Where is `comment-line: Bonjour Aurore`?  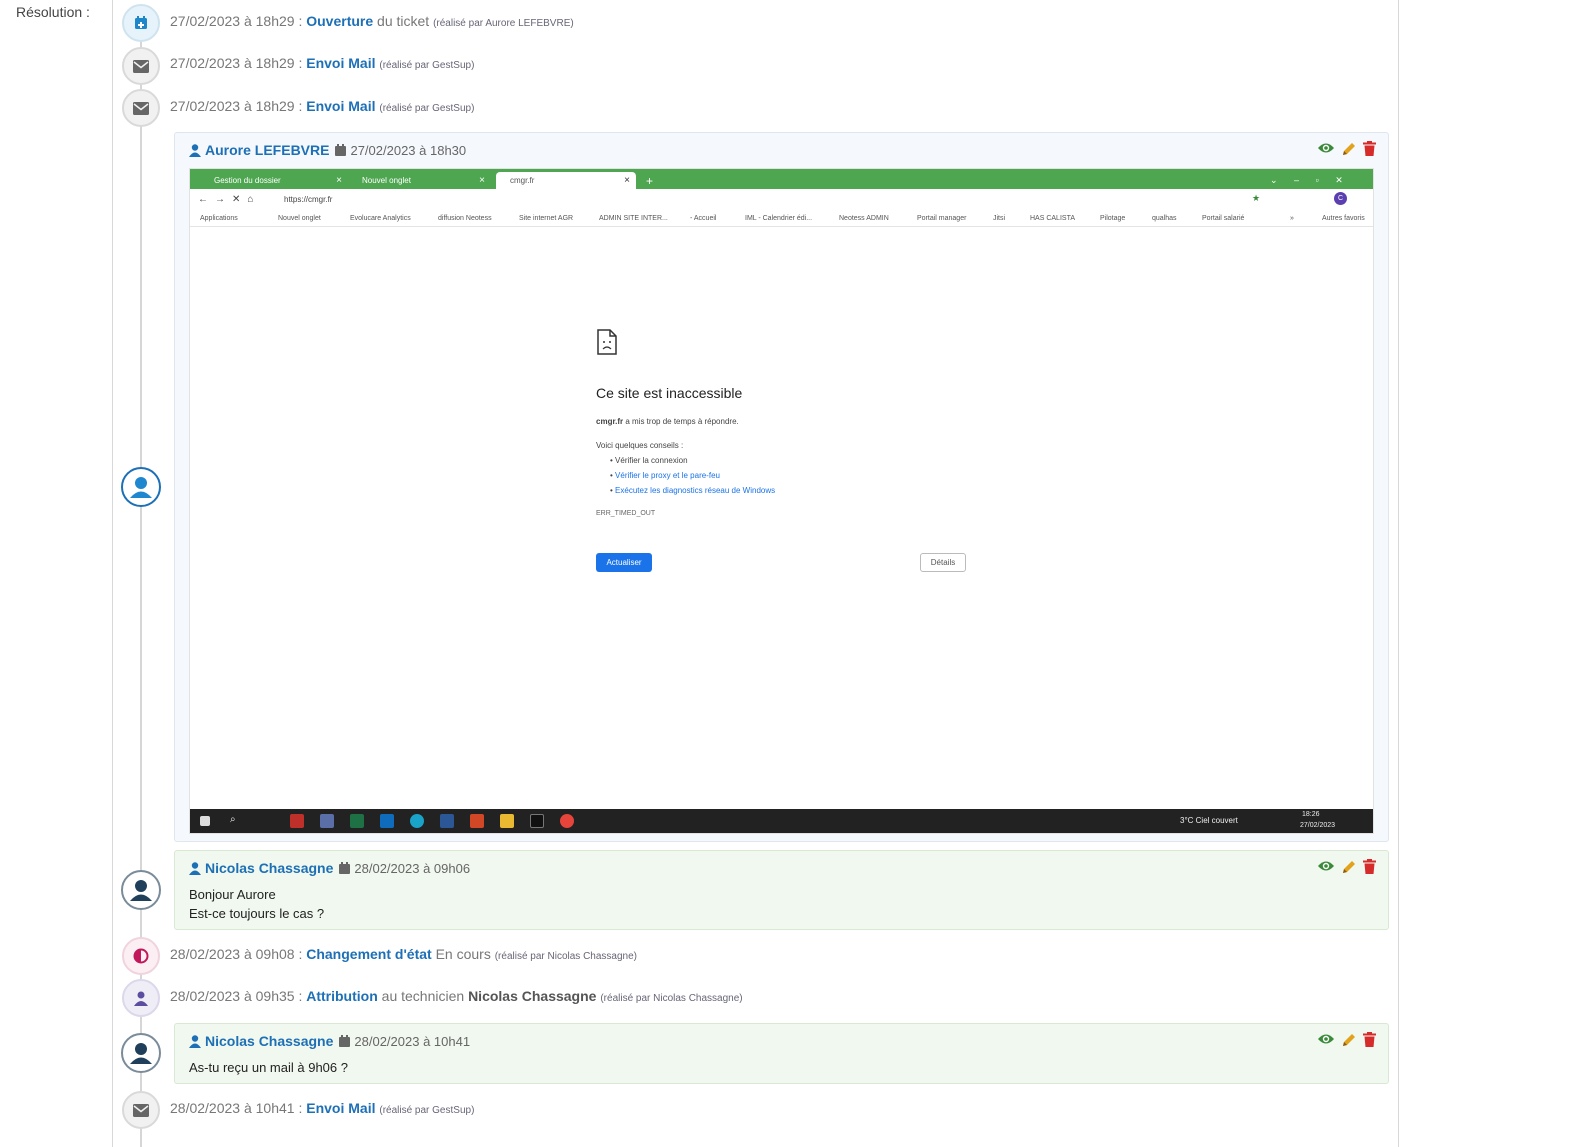
comment-line: Bonjour Aurore is located at coordinates (232, 894).